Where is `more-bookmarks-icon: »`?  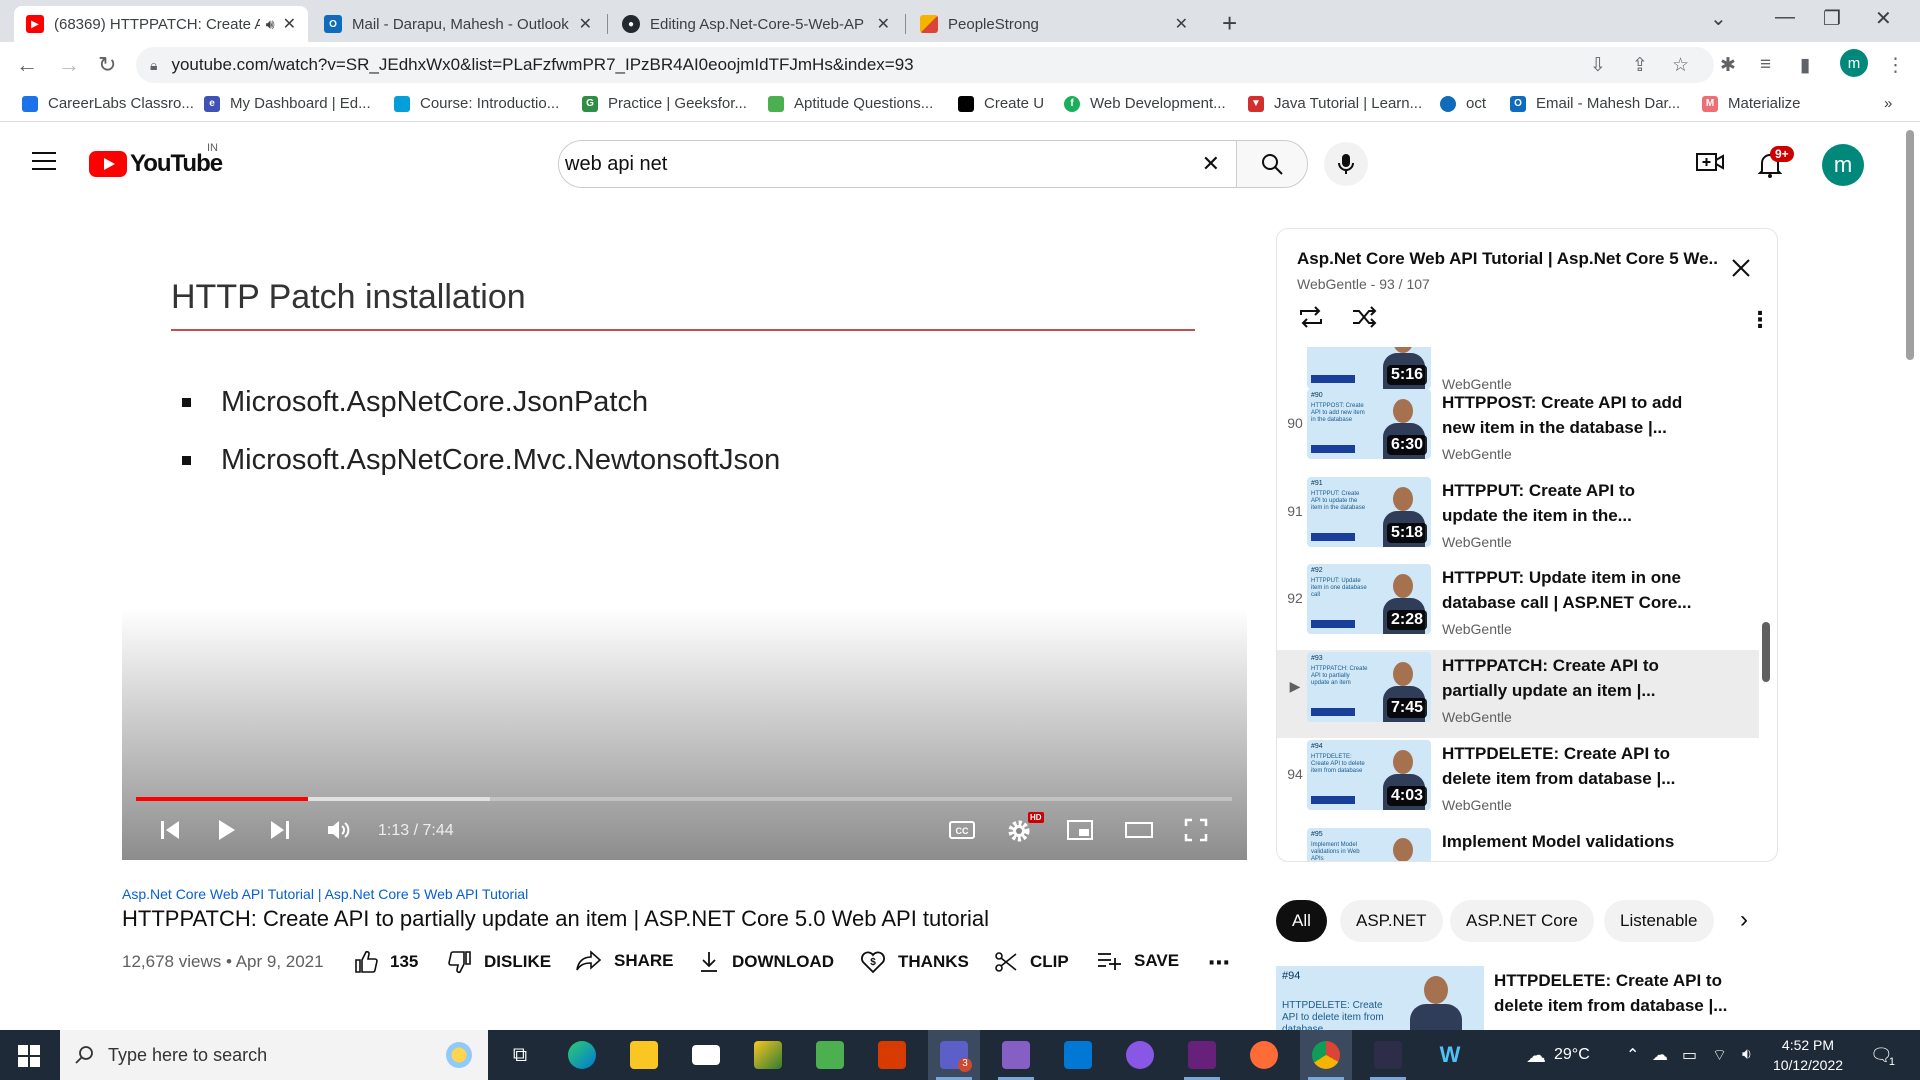
more-bookmarks-icon: » is located at coordinates (1888, 103).